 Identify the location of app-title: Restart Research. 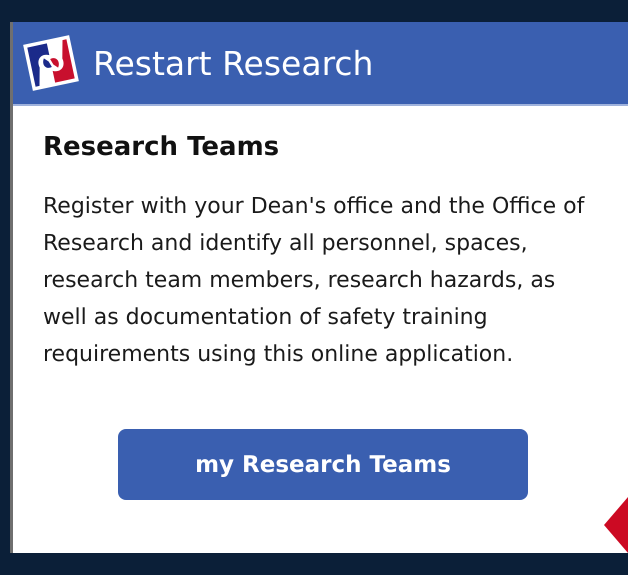
(233, 63).